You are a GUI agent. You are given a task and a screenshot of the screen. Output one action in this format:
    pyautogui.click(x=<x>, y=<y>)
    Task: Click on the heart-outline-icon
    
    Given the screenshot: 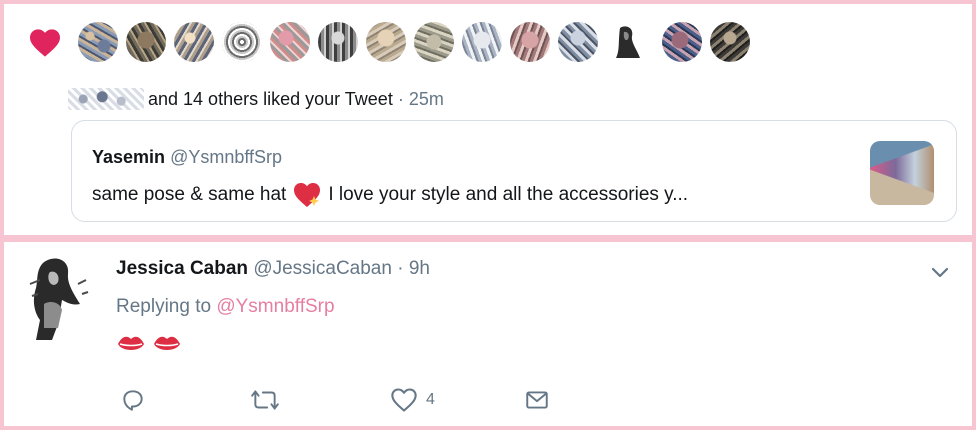 What is the action you would take?
    pyautogui.click(x=404, y=400)
    